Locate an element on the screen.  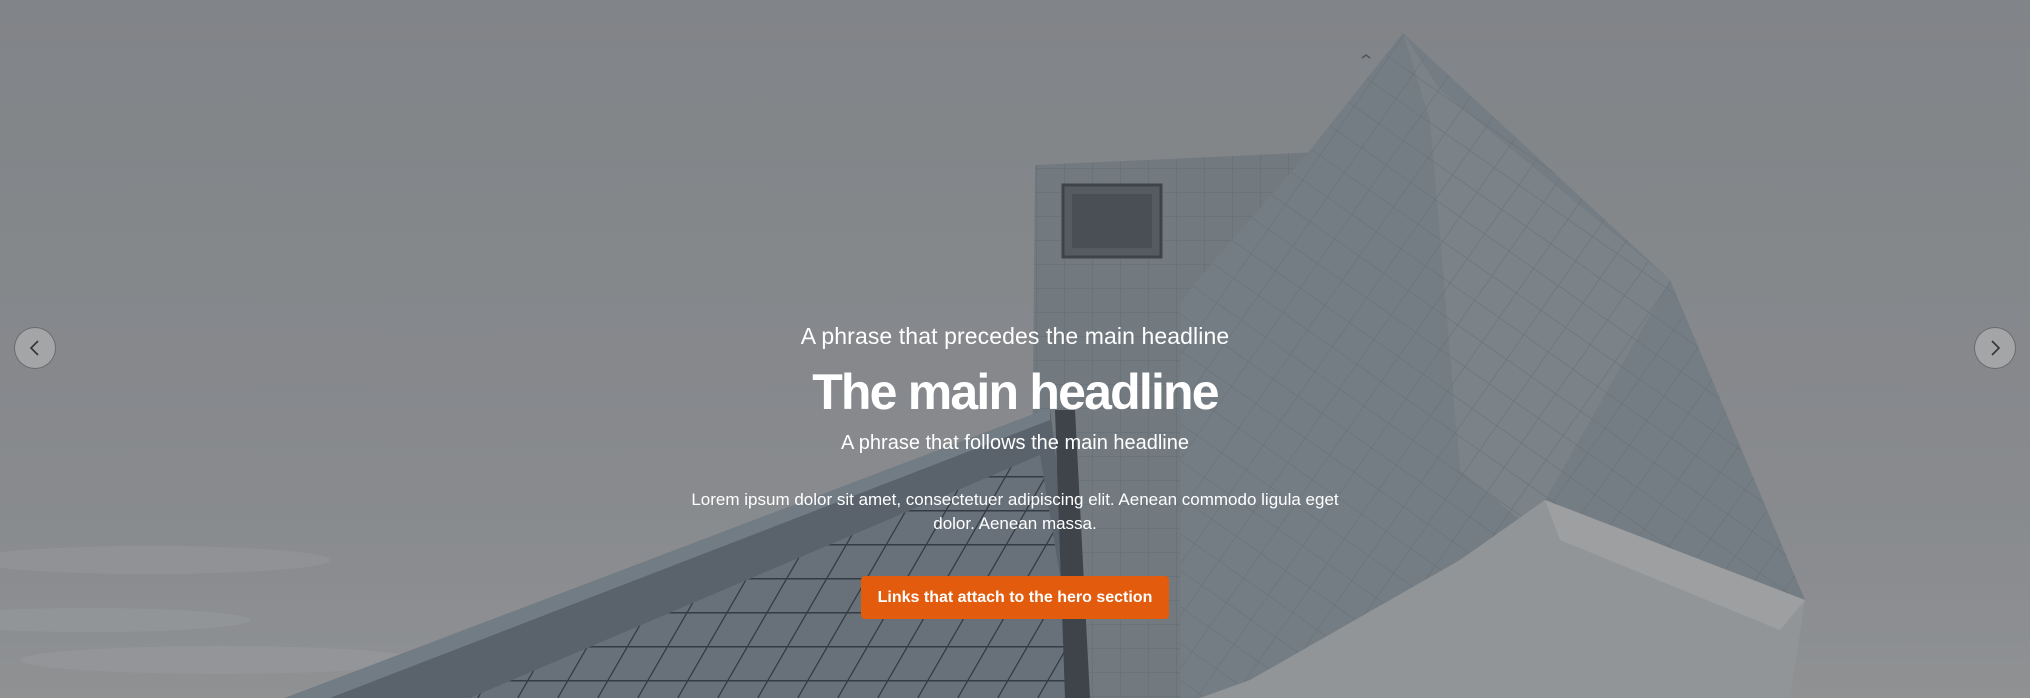
chevron-left-icon is located at coordinates (35, 348).